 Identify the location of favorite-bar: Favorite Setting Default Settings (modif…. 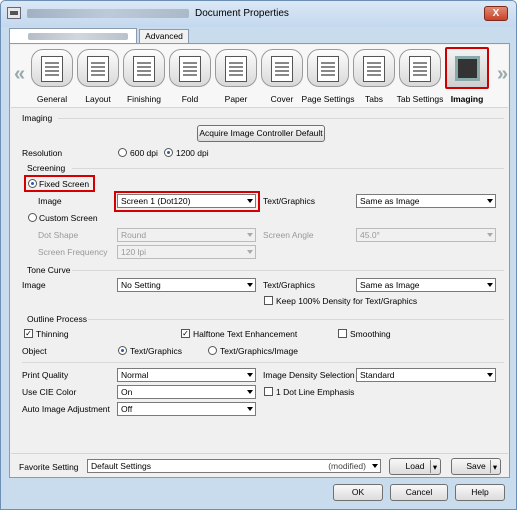
(259, 465).